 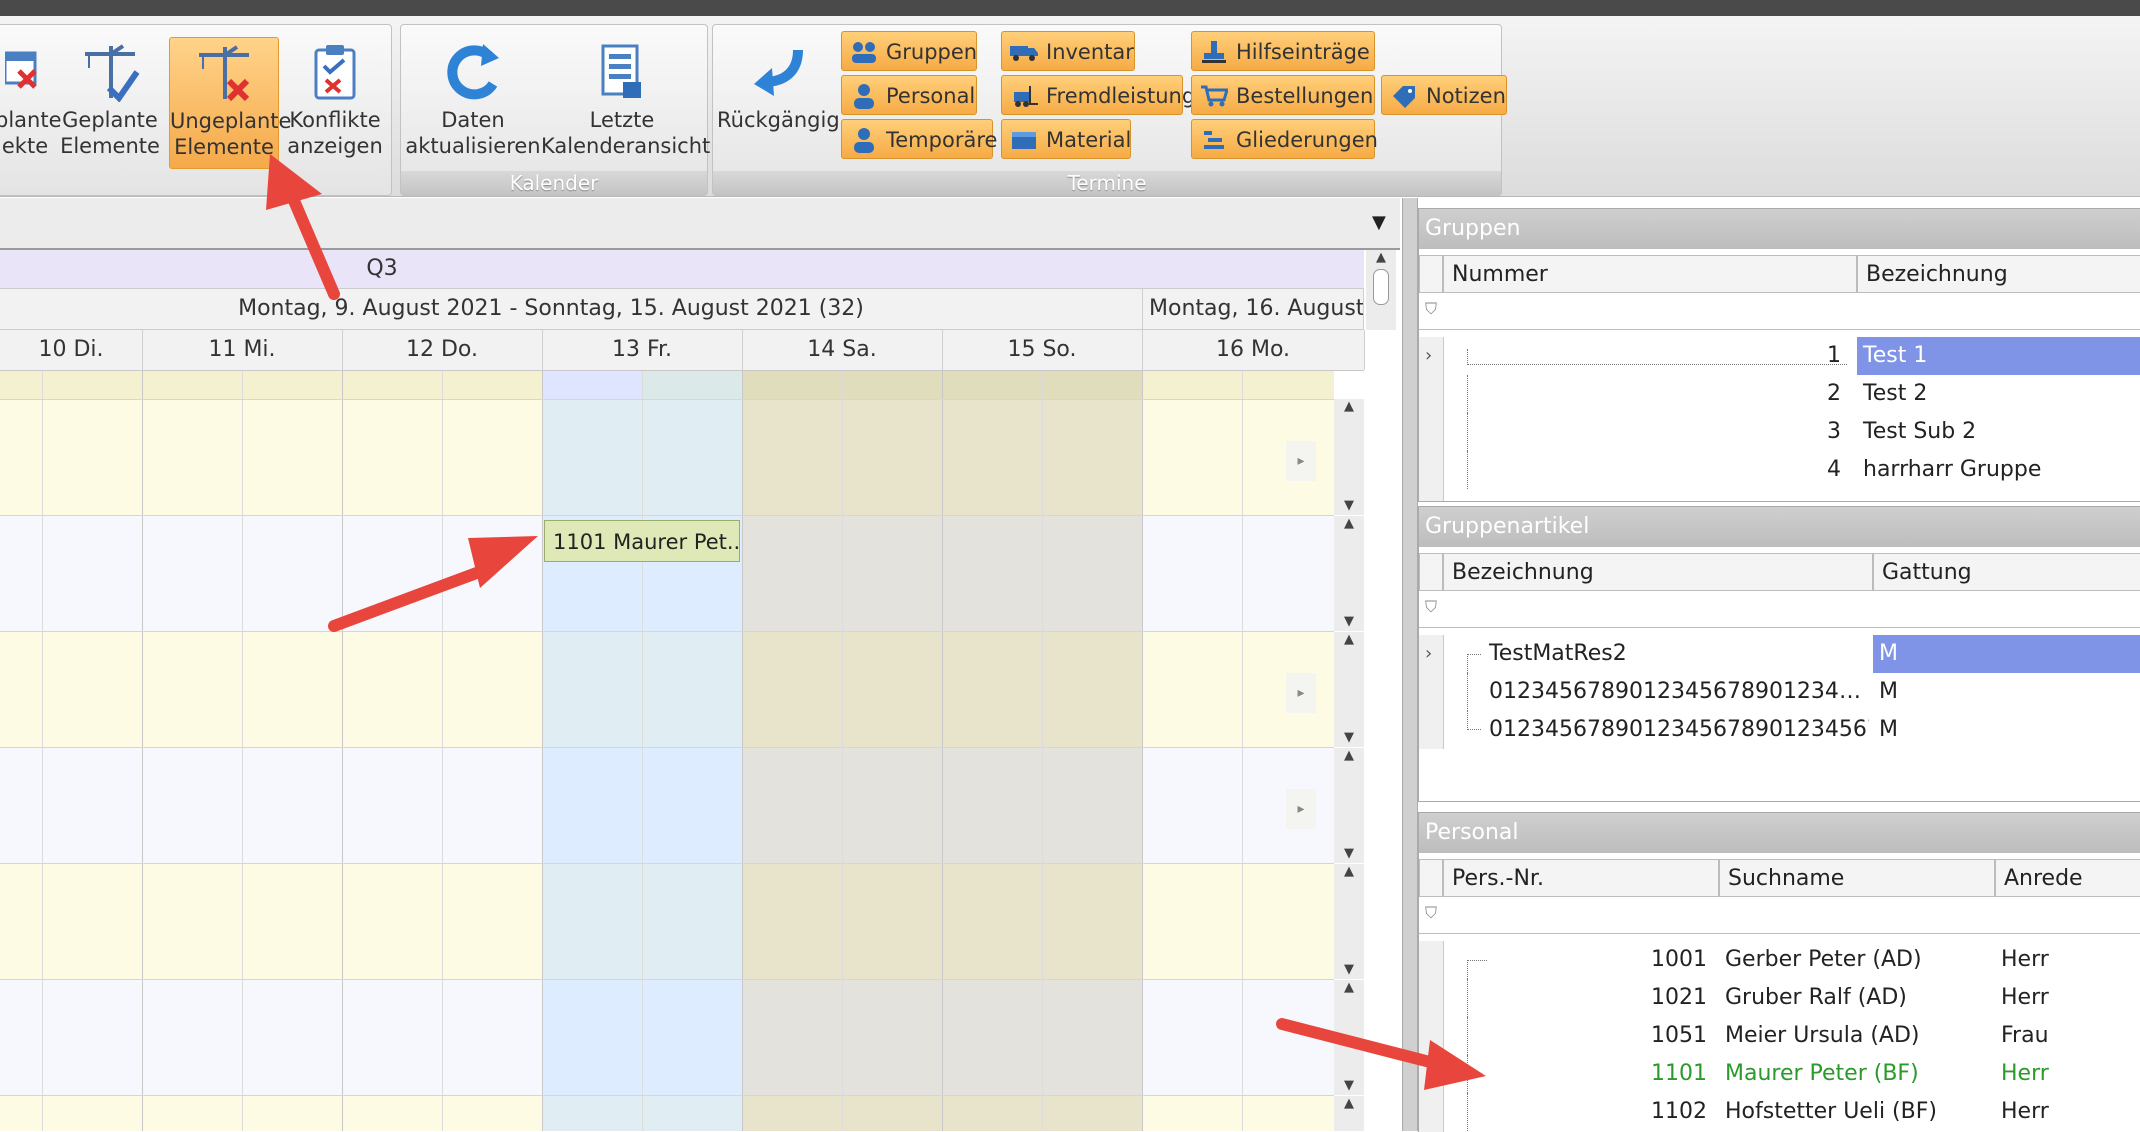 What do you see at coordinates (110, 102) in the screenshot?
I see `geplante-elemente-button: Geplante Elemente` at bounding box center [110, 102].